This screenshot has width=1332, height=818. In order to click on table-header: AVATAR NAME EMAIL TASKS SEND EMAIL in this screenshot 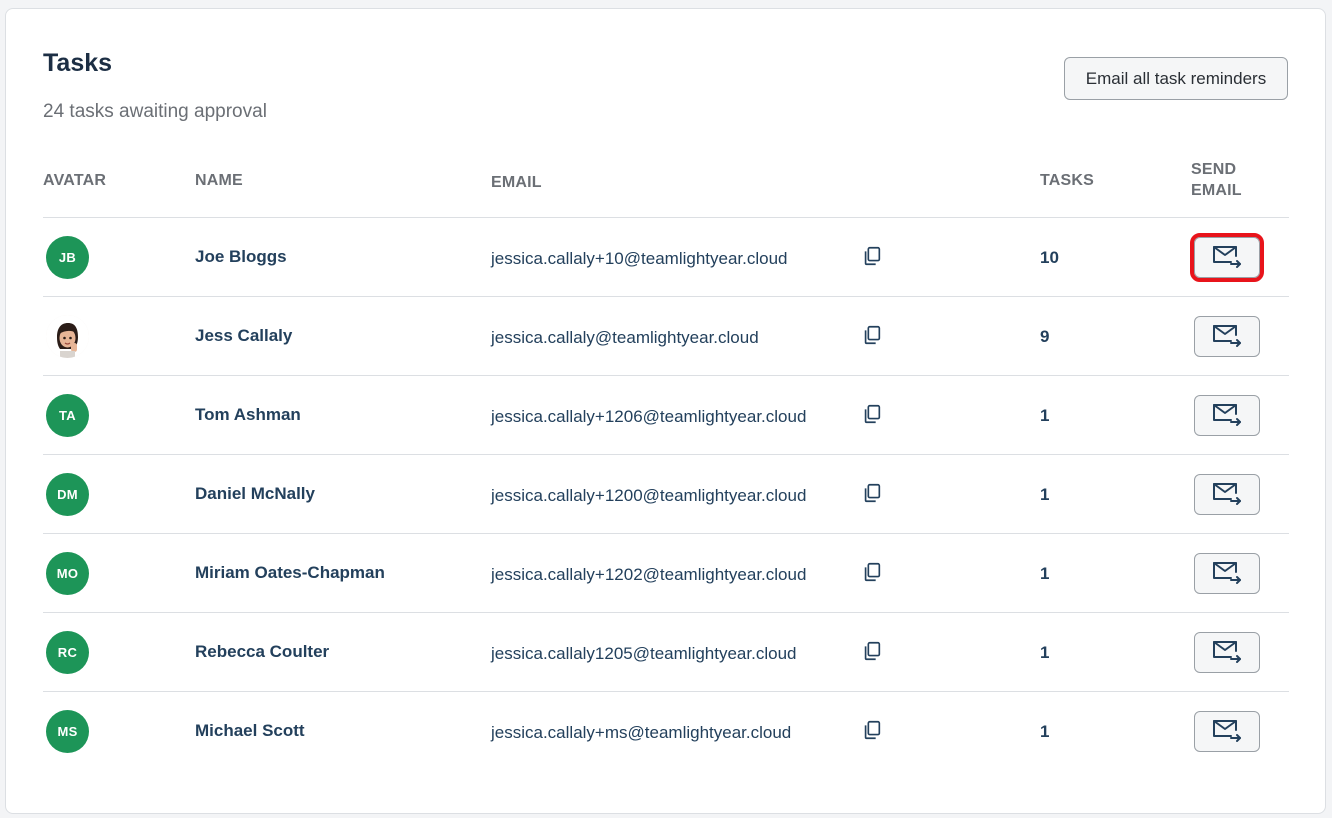, I will do `click(666, 188)`.